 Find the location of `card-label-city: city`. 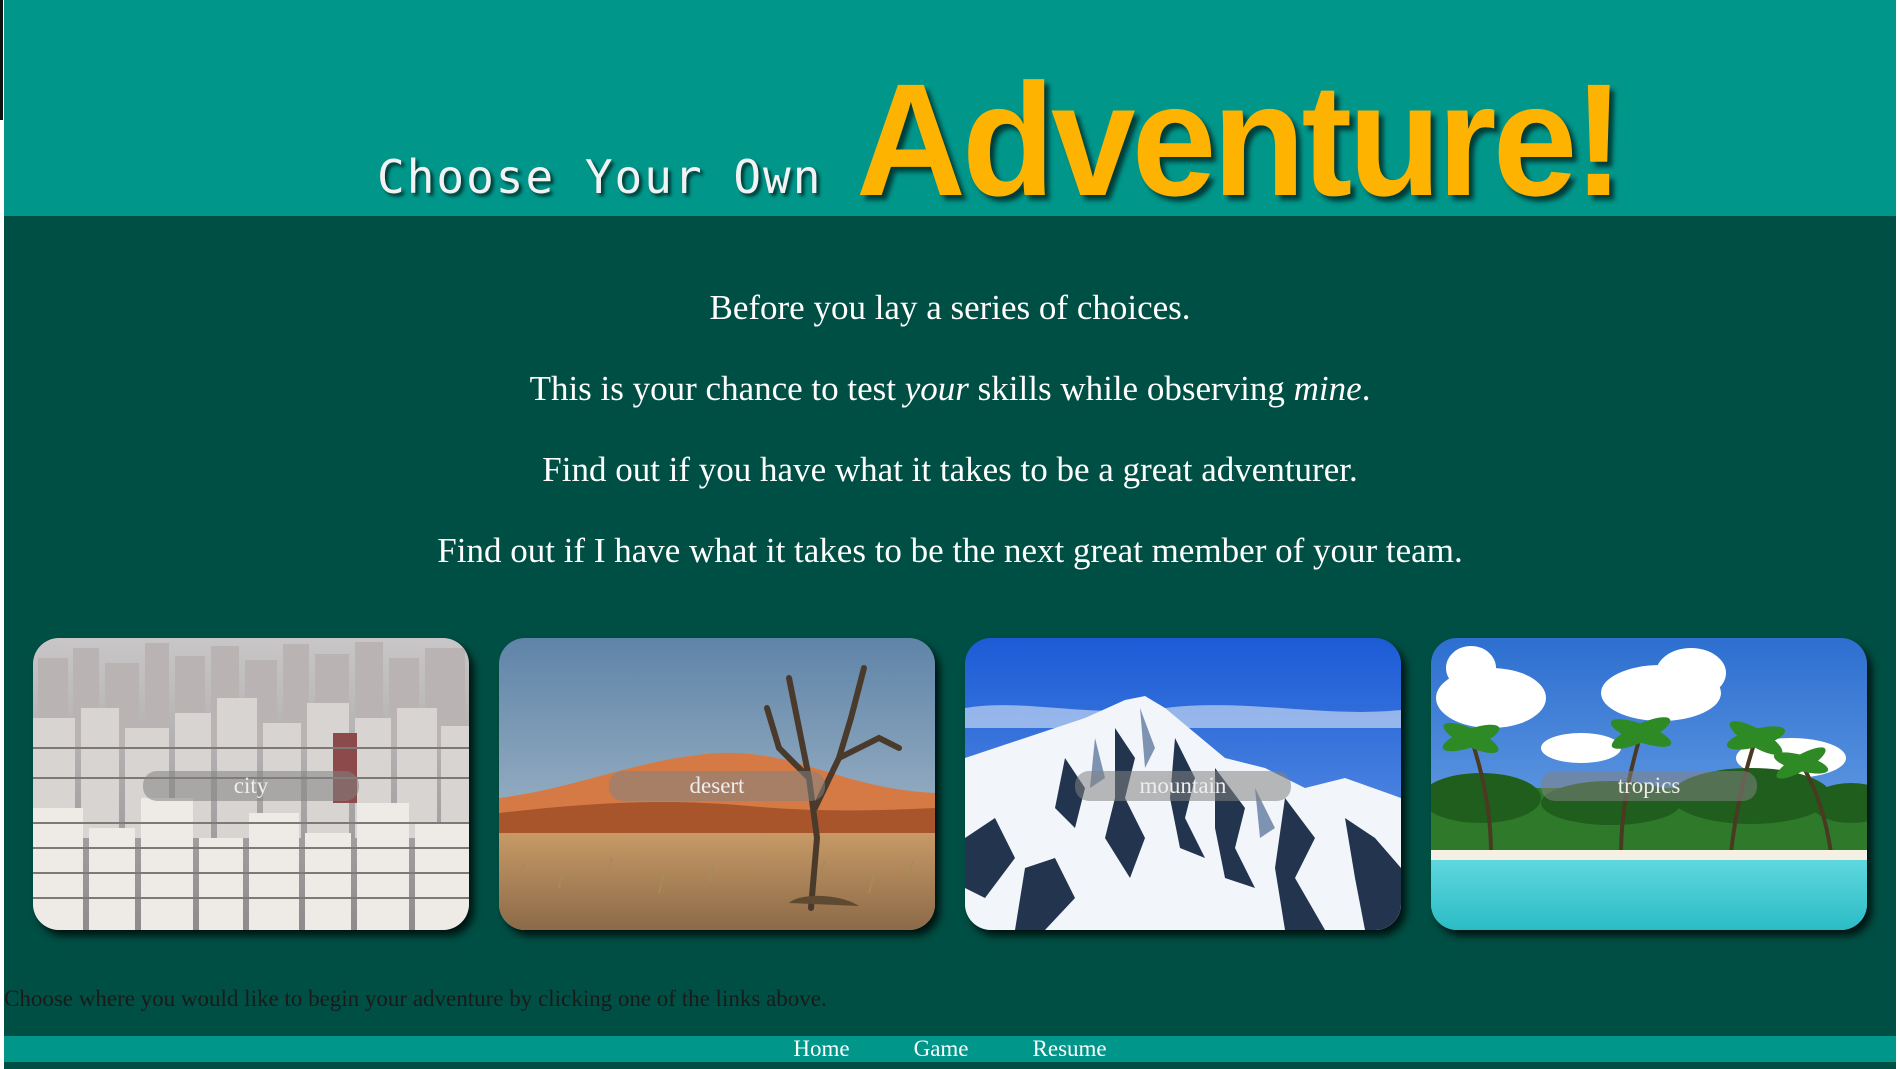

card-label-city: city is located at coordinates (251, 786).